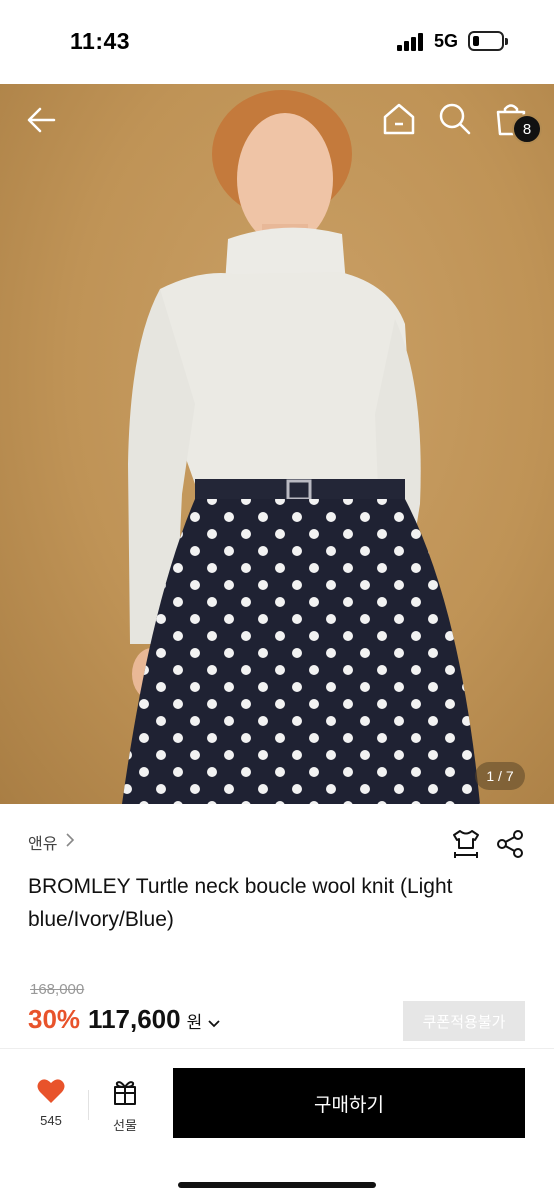 This screenshot has height=1200, width=554. I want to click on search-button, so click(455, 119).